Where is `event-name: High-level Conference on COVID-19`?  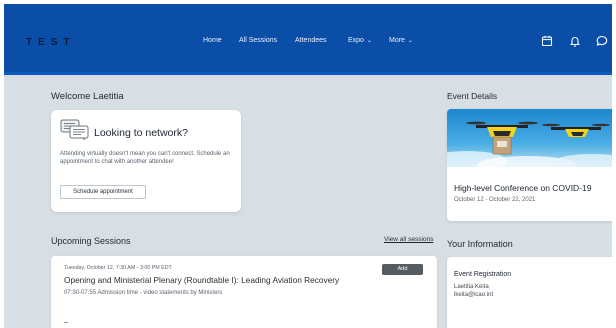
event-name: High-level Conference on COVID-19 is located at coordinates (523, 188).